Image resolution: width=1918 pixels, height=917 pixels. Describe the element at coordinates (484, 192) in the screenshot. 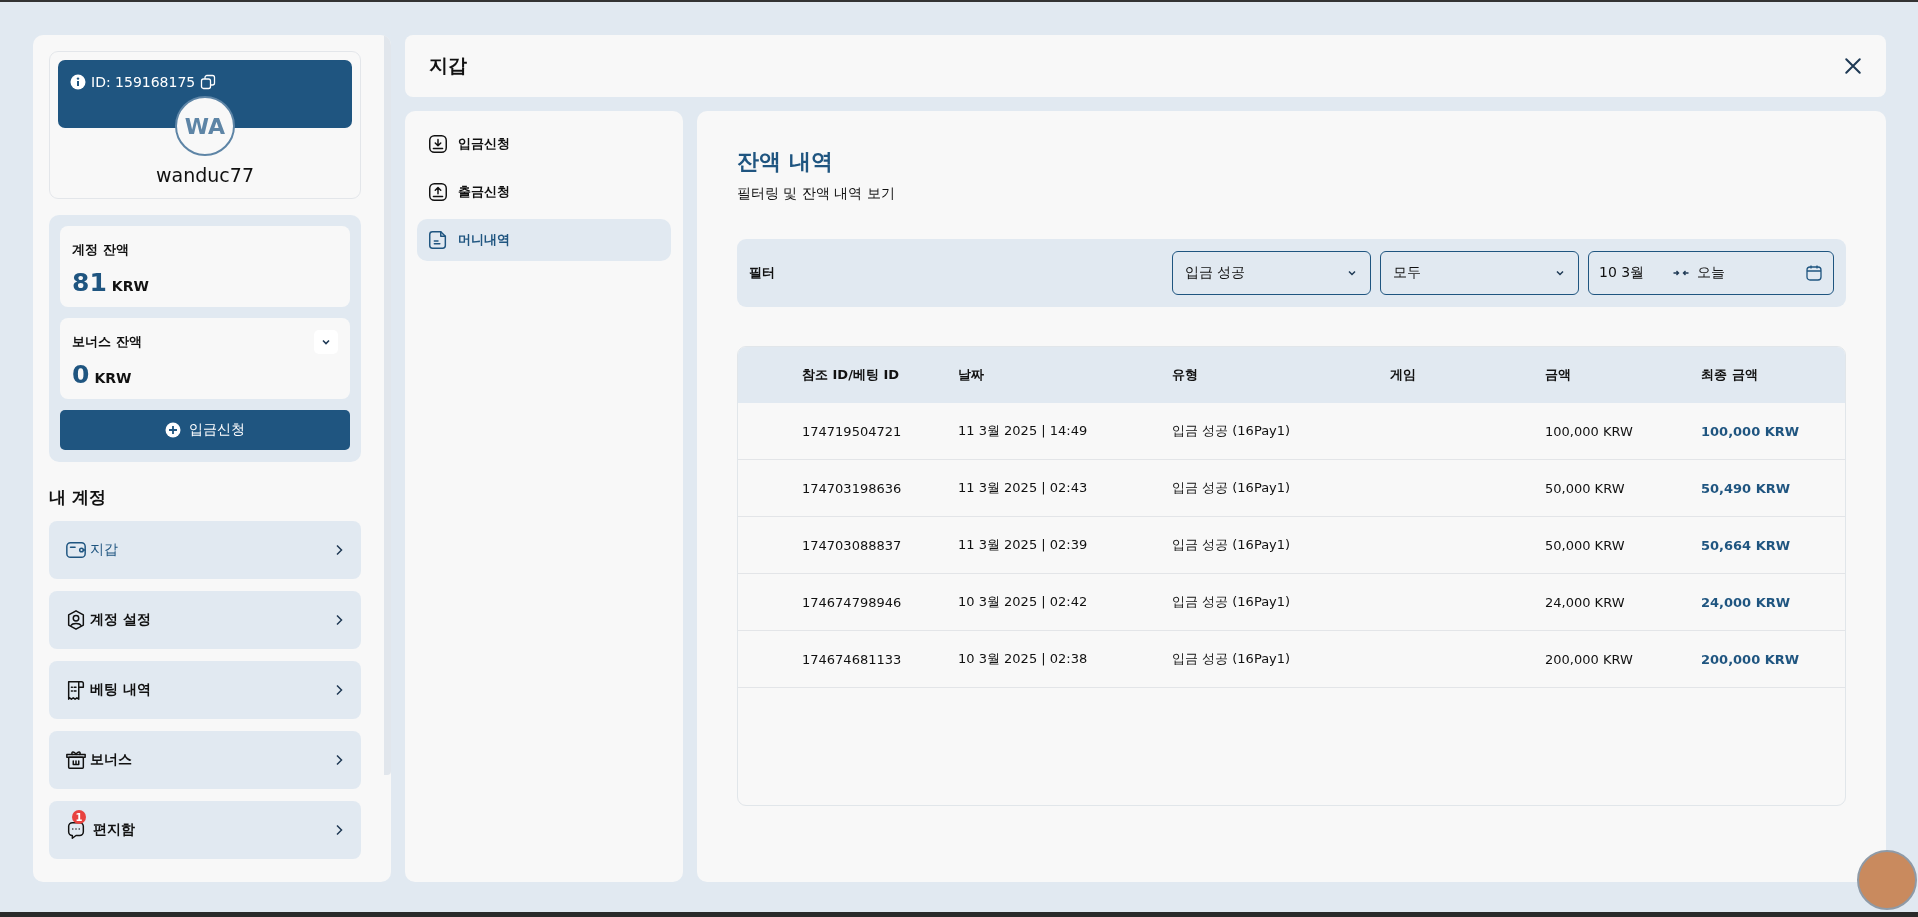

I see `nav-item-label: 출금신청` at that location.